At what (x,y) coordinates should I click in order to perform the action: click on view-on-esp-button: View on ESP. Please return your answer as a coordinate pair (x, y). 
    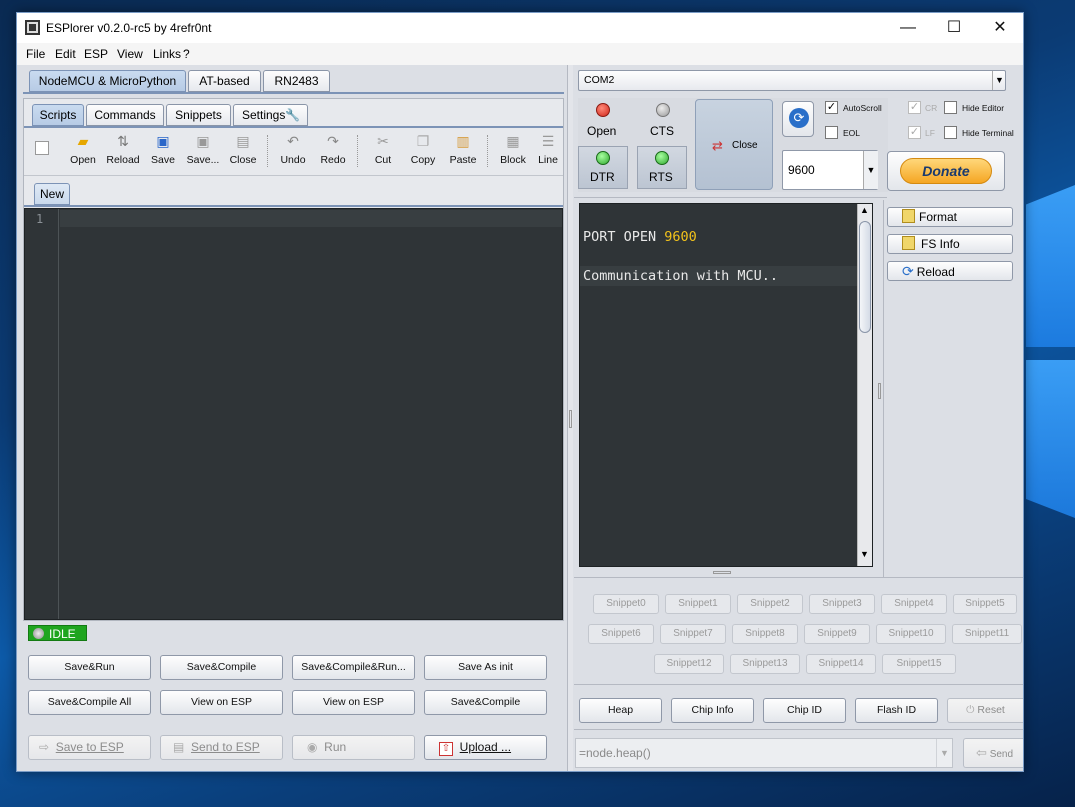
    Looking at the image, I should click on (221, 702).